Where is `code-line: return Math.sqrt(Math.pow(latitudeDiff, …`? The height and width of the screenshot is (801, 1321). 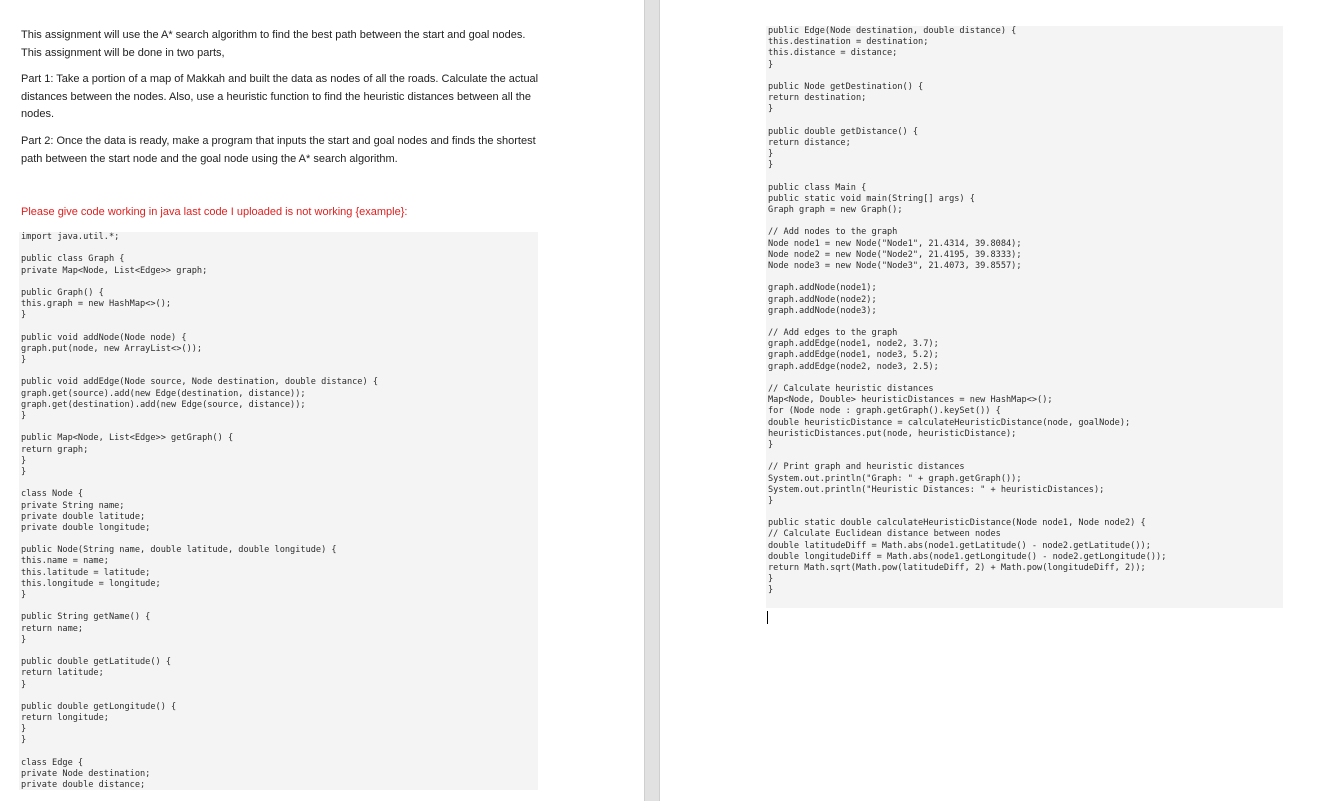 code-line: return Math.sqrt(Math.pow(latitudeDiff, … is located at coordinates (957, 568).